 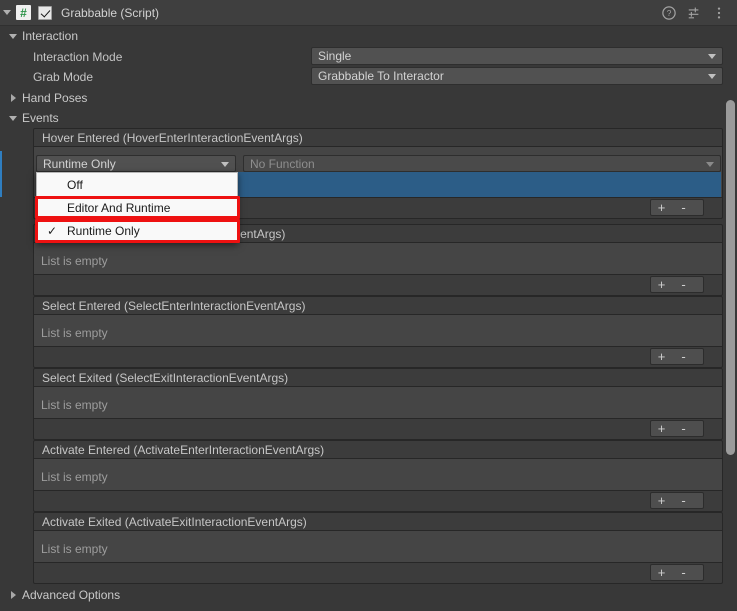 I want to click on help-icon: ?, so click(x=669, y=12).